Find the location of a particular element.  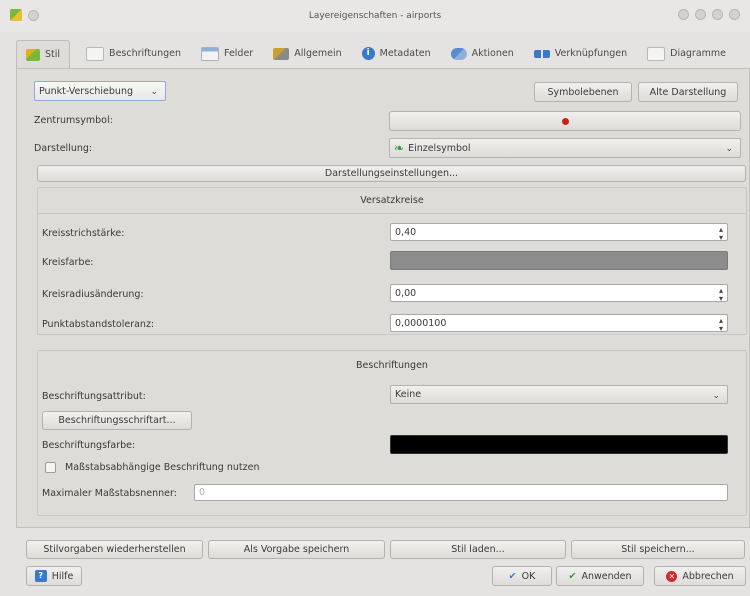

tab-stil: Stil is located at coordinates (43, 54).